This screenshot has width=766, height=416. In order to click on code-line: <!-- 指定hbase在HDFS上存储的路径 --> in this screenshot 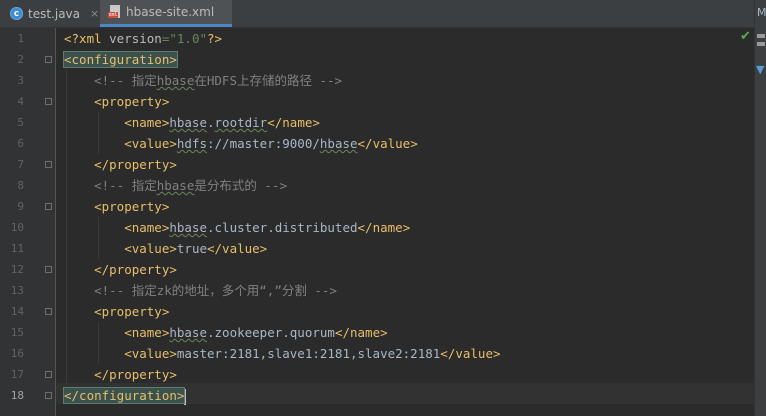, I will do `click(203, 80)`.